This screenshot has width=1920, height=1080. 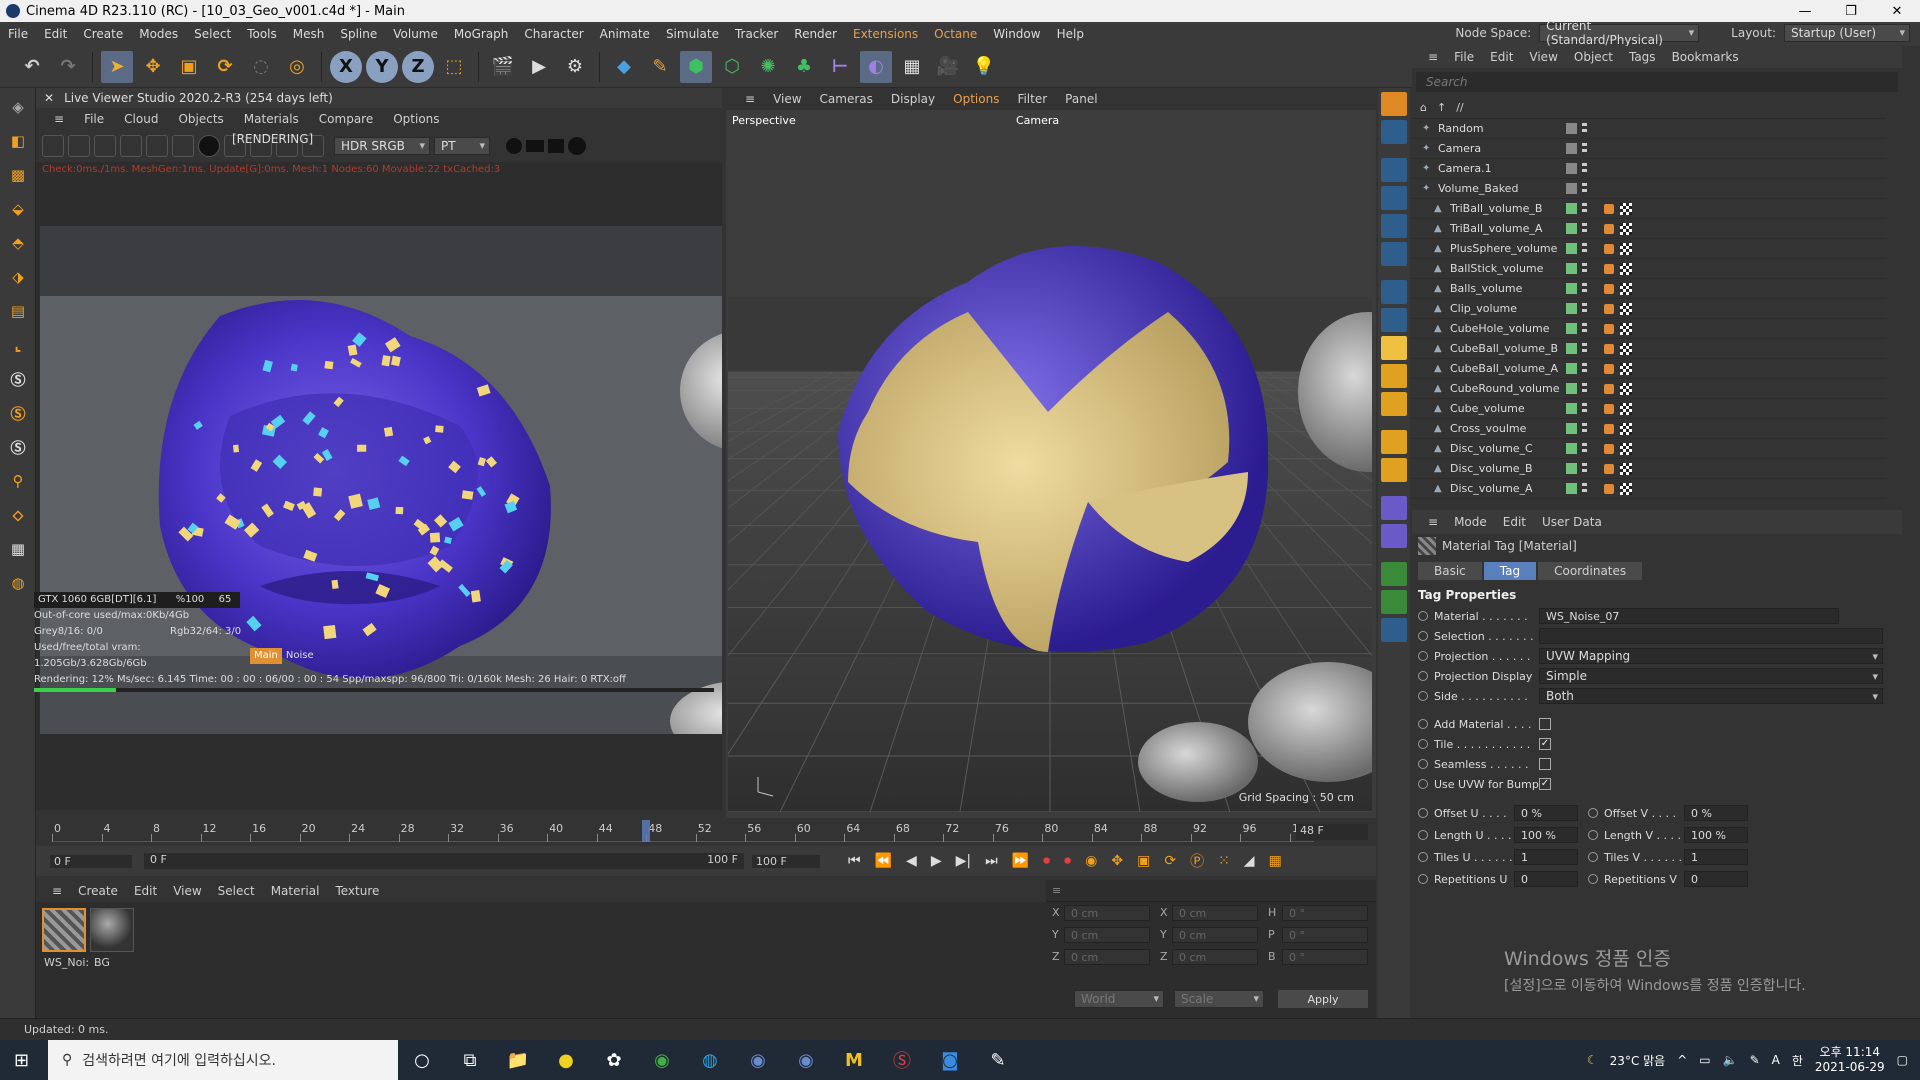 What do you see at coordinates (55, 34) in the screenshot?
I see `menu-edit: Edit` at bounding box center [55, 34].